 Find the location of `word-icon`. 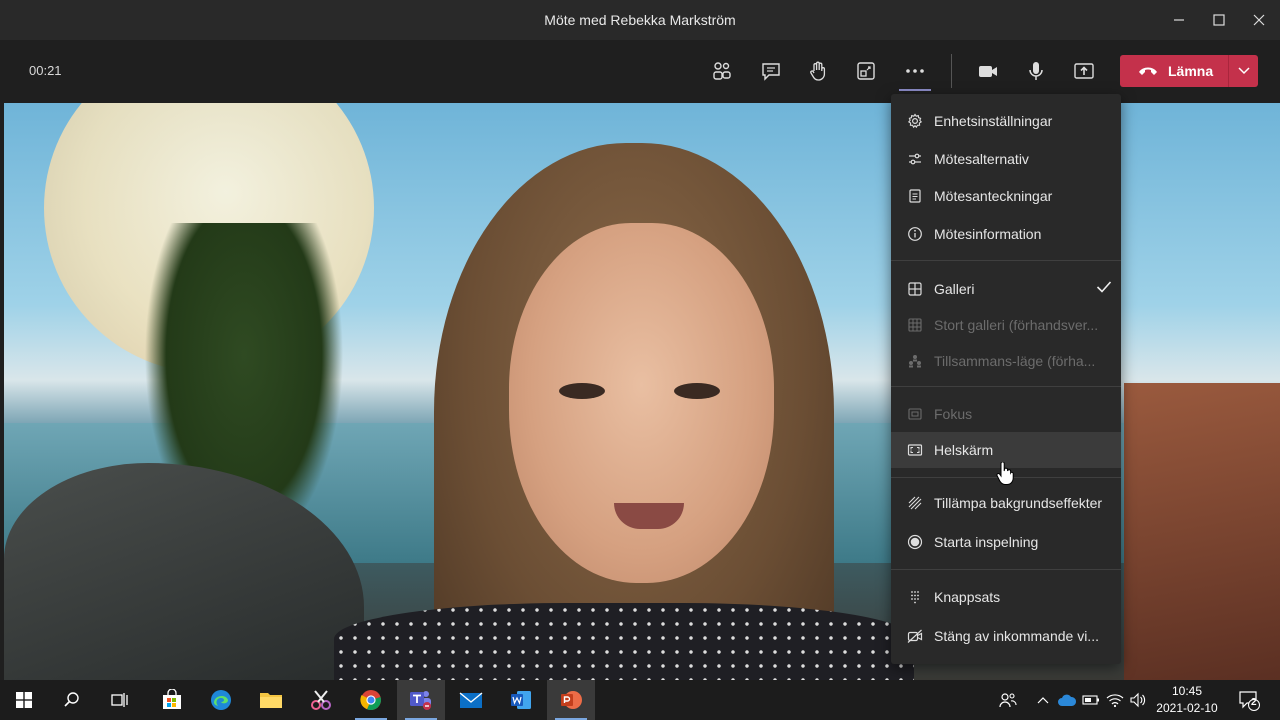

word-icon is located at coordinates (521, 700).